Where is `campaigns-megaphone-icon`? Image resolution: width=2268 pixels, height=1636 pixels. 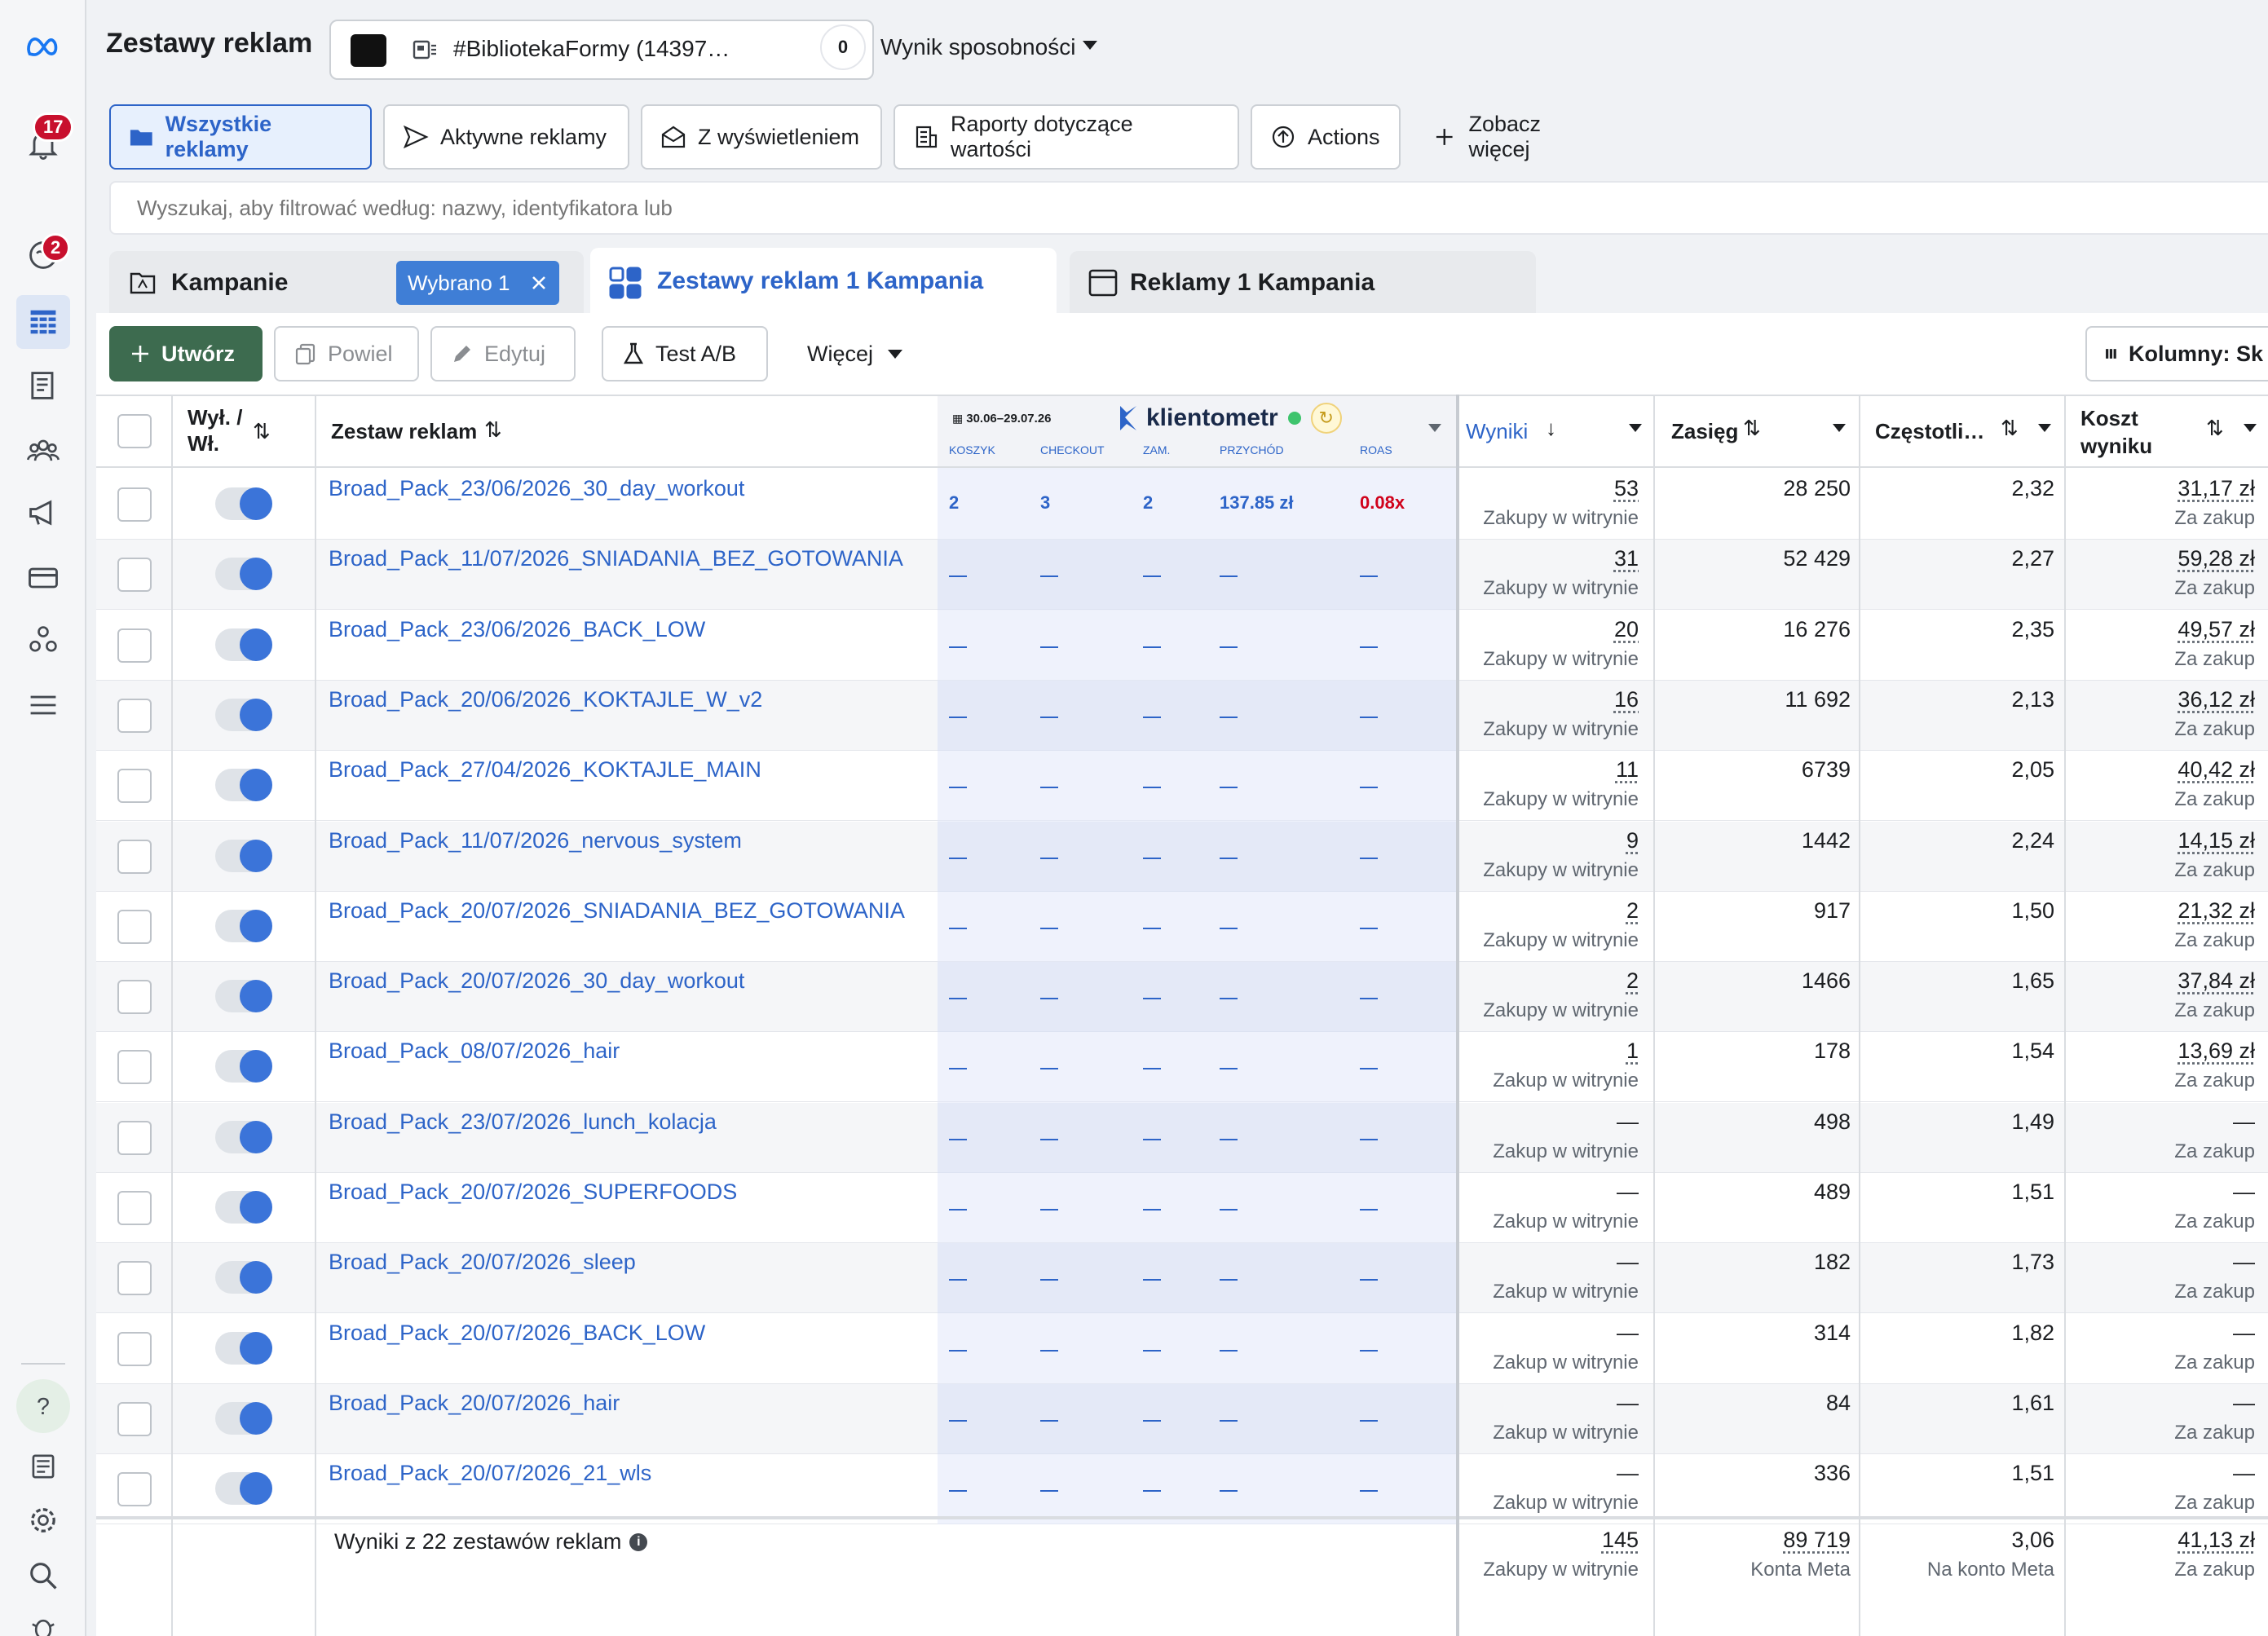
campaigns-megaphone-icon is located at coordinates (43, 513).